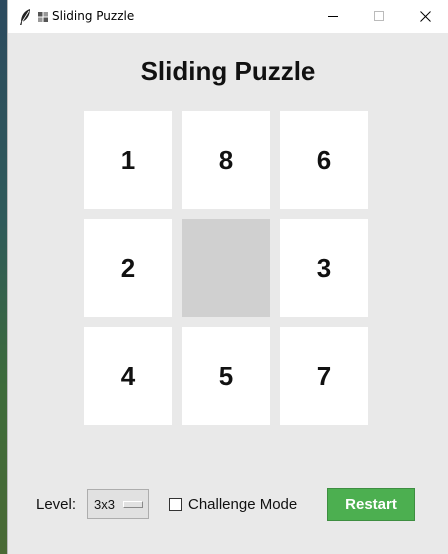 Image resolution: width=448 pixels, height=554 pixels. I want to click on challenge-mode-checkbox, so click(175, 504).